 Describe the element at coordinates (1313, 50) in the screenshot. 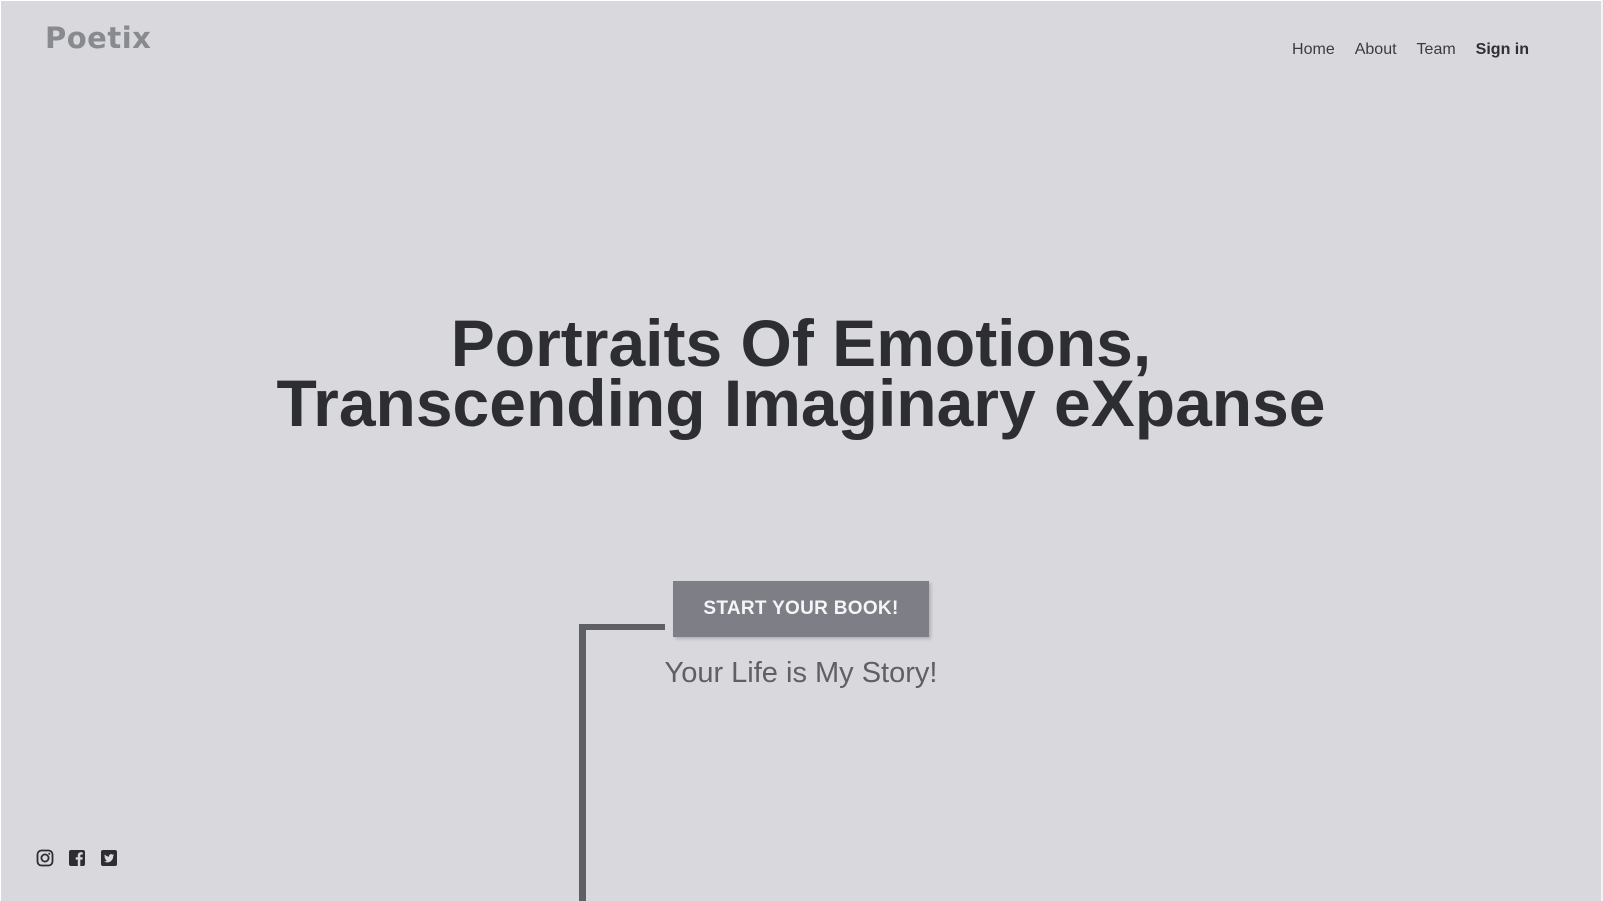

I see `nav-home-link: Home` at that location.